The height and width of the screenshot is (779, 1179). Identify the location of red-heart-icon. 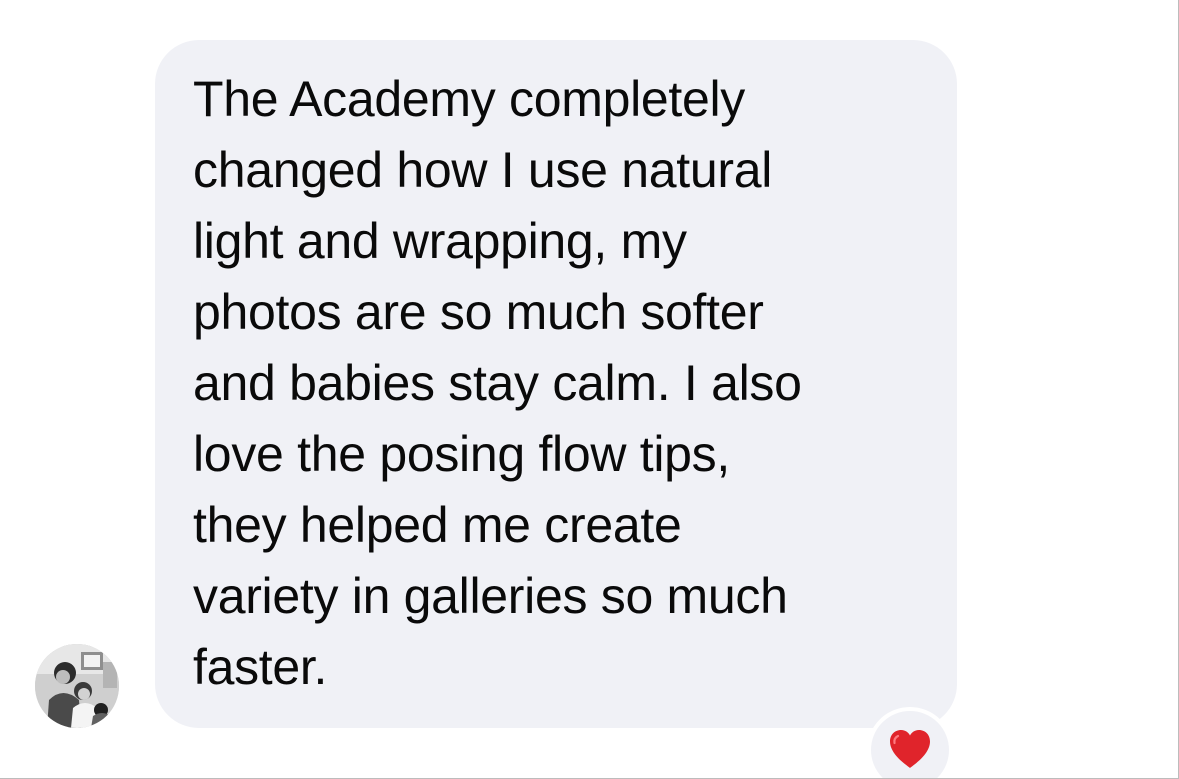
(910, 749).